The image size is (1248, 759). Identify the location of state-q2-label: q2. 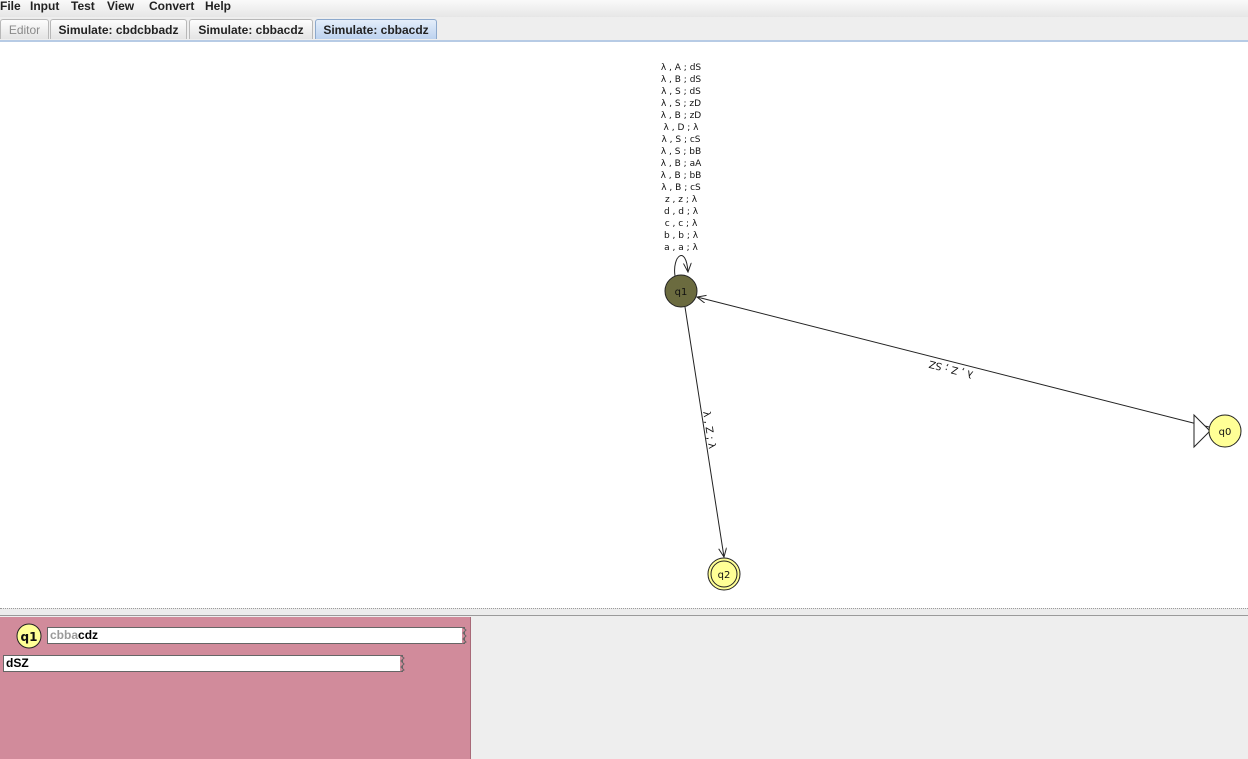
(724, 575).